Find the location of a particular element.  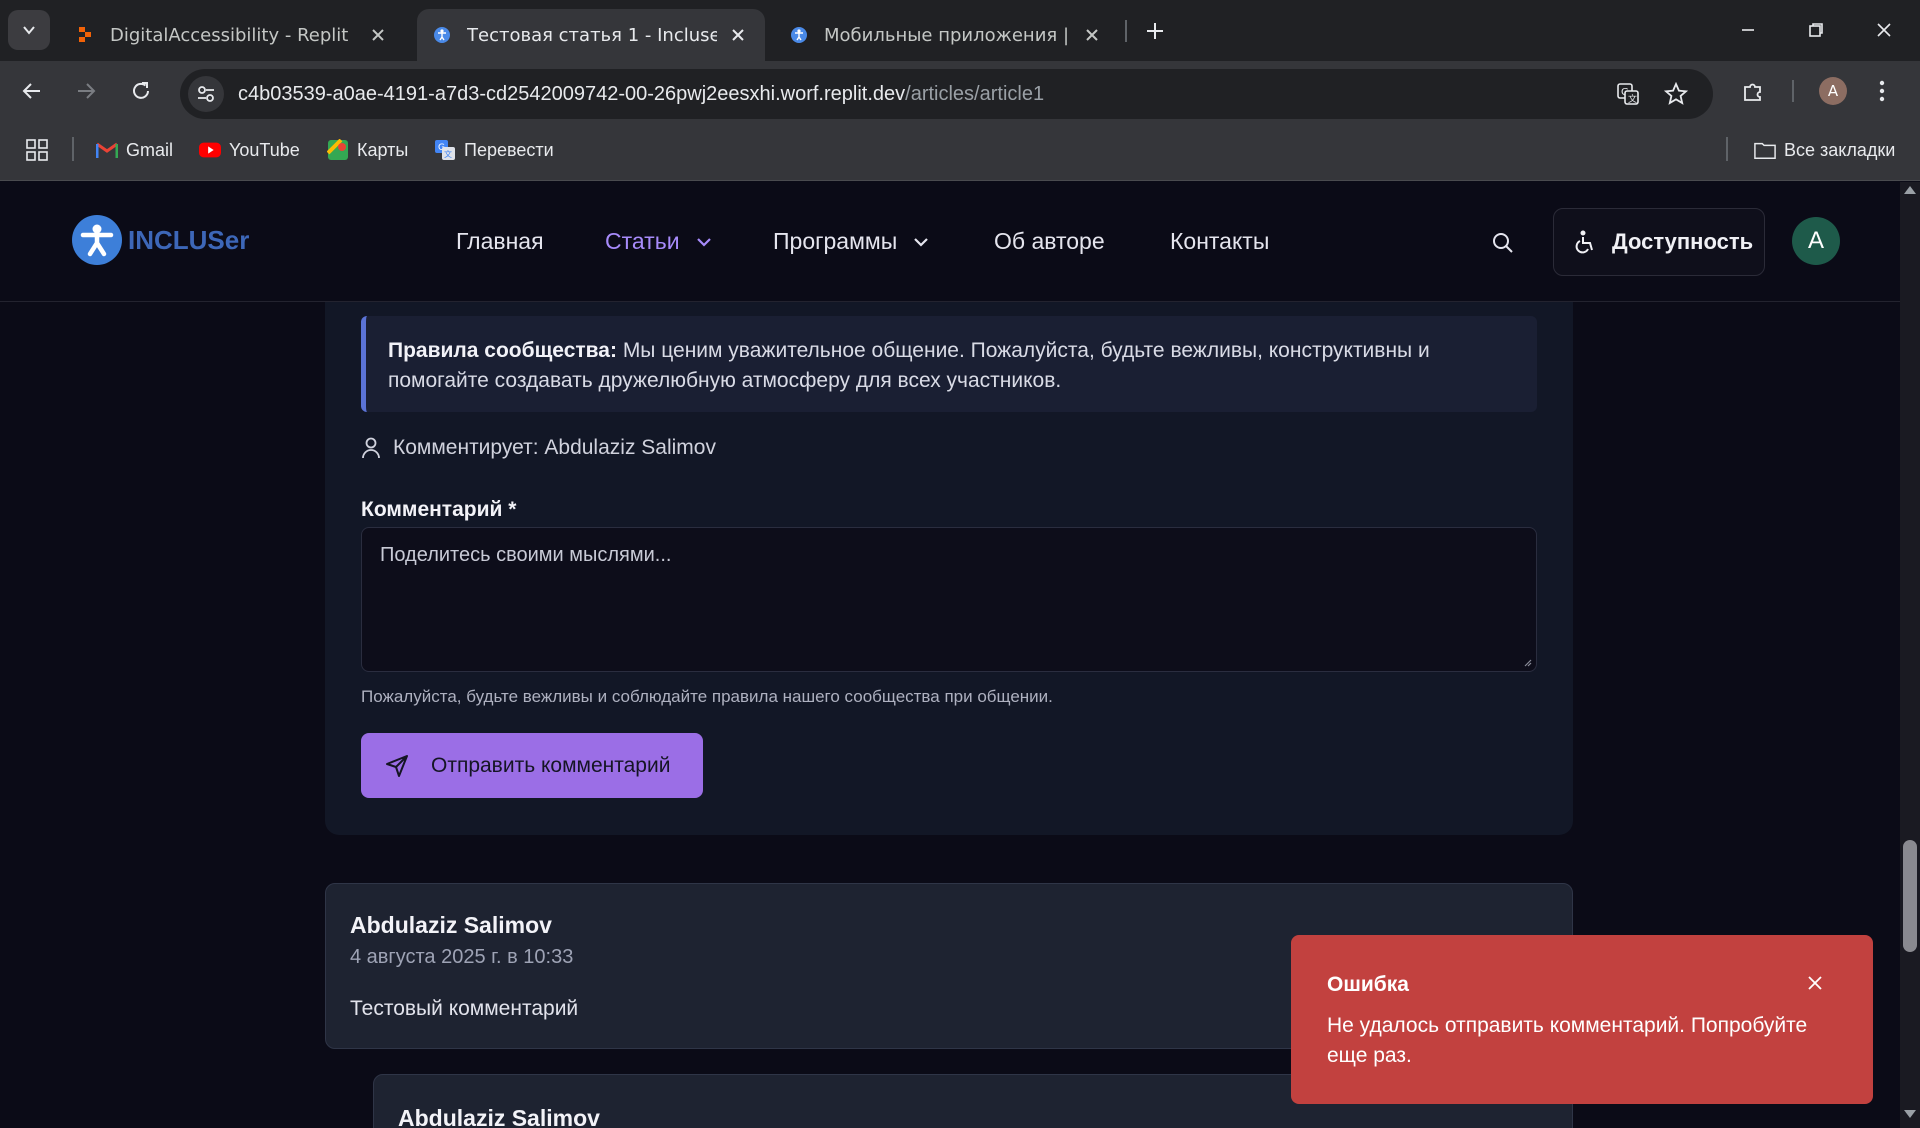

nav-about: Об авторе is located at coordinates (1049, 241).